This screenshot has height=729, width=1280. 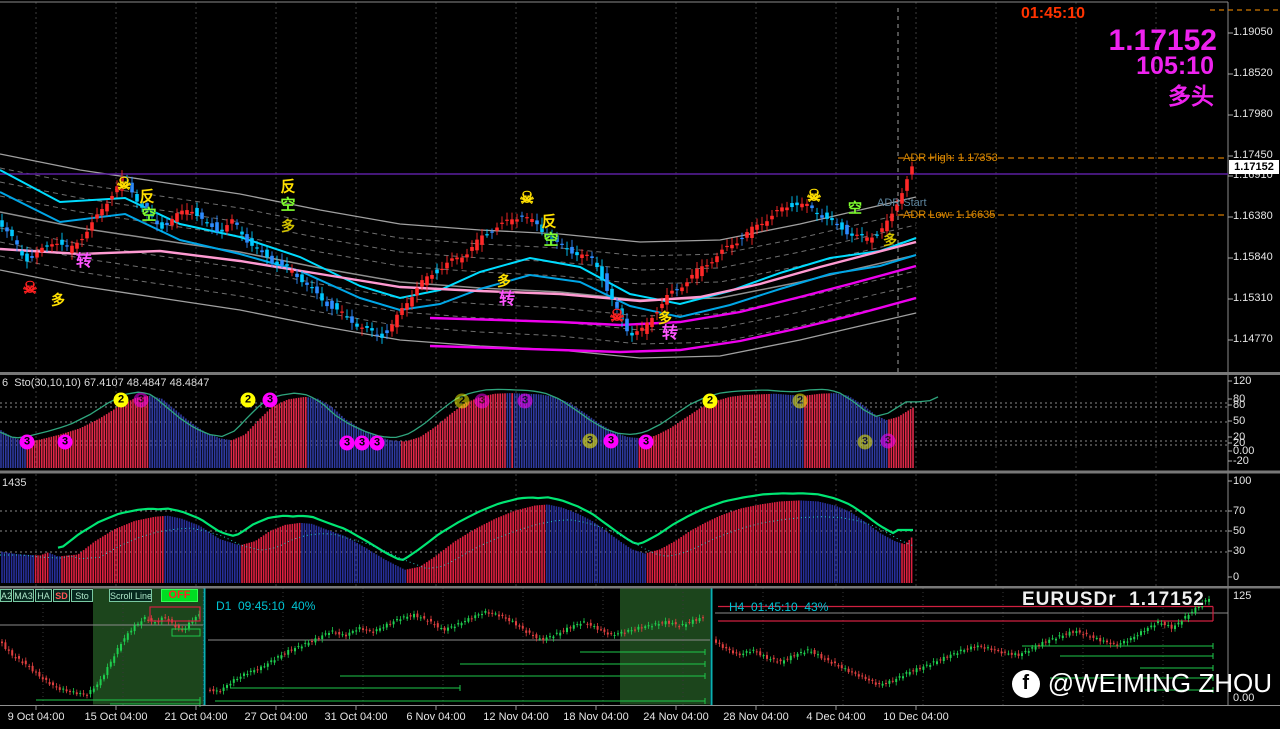 I want to click on osc-axis-label: 30, so click(x=1239, y=551).